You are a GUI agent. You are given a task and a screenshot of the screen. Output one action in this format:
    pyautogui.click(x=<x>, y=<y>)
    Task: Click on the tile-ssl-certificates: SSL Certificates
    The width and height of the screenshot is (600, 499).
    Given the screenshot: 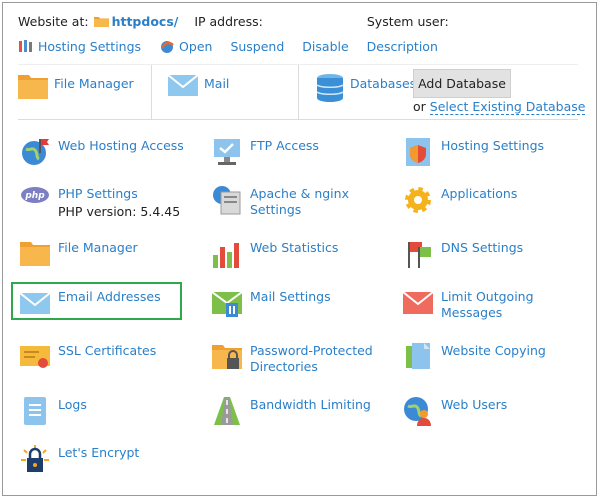 What is the action you would take?
    pyautogui.click(x=107, y=357)
    